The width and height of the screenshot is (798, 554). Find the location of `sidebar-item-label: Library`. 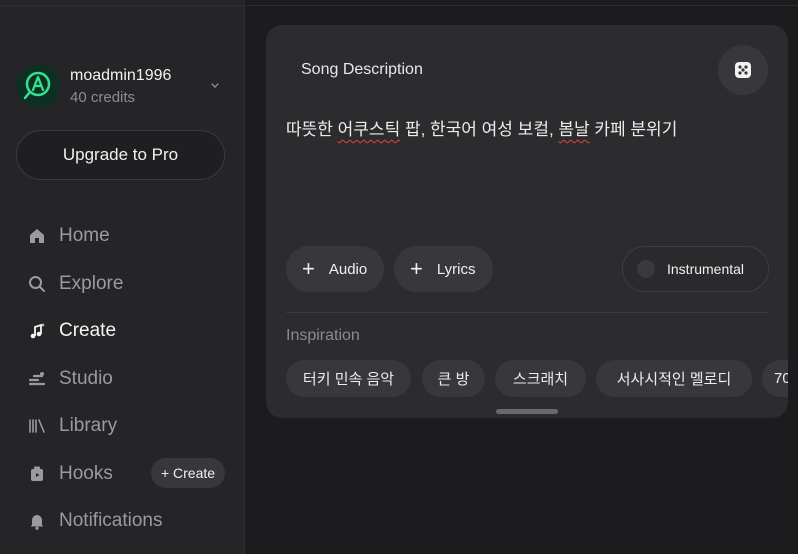

sidebar-item-label: Library is located at coordinates (88, 425).